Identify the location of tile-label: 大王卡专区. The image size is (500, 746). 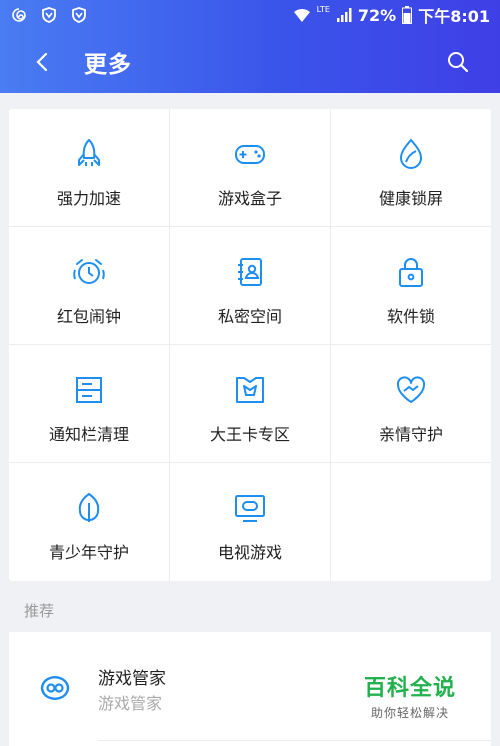
(249, 434).